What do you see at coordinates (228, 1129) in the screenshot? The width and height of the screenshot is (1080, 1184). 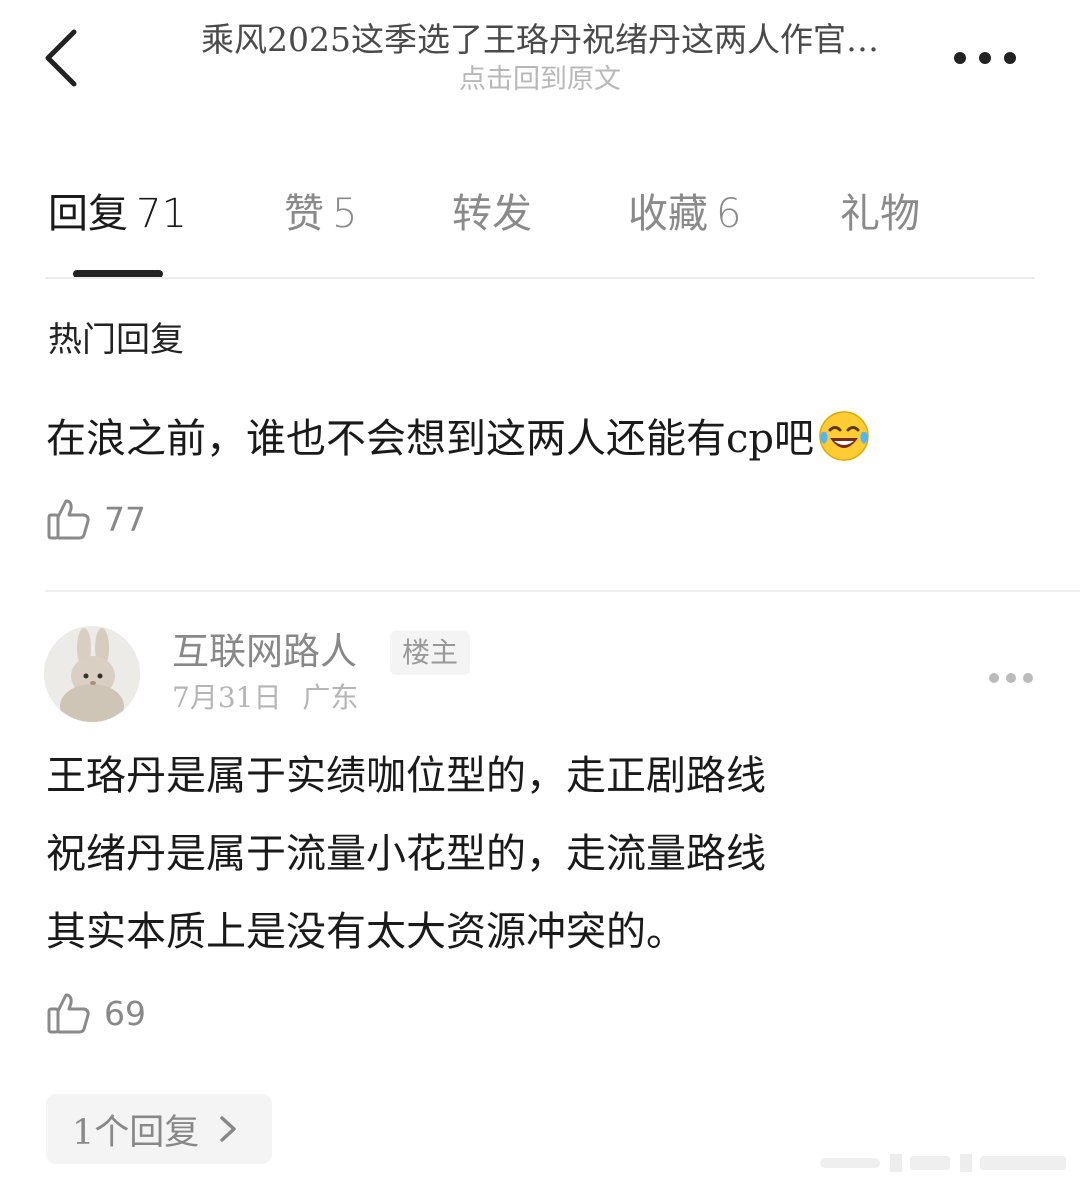 I see `chevron-right-icon` at bounding box center [228, 1129].